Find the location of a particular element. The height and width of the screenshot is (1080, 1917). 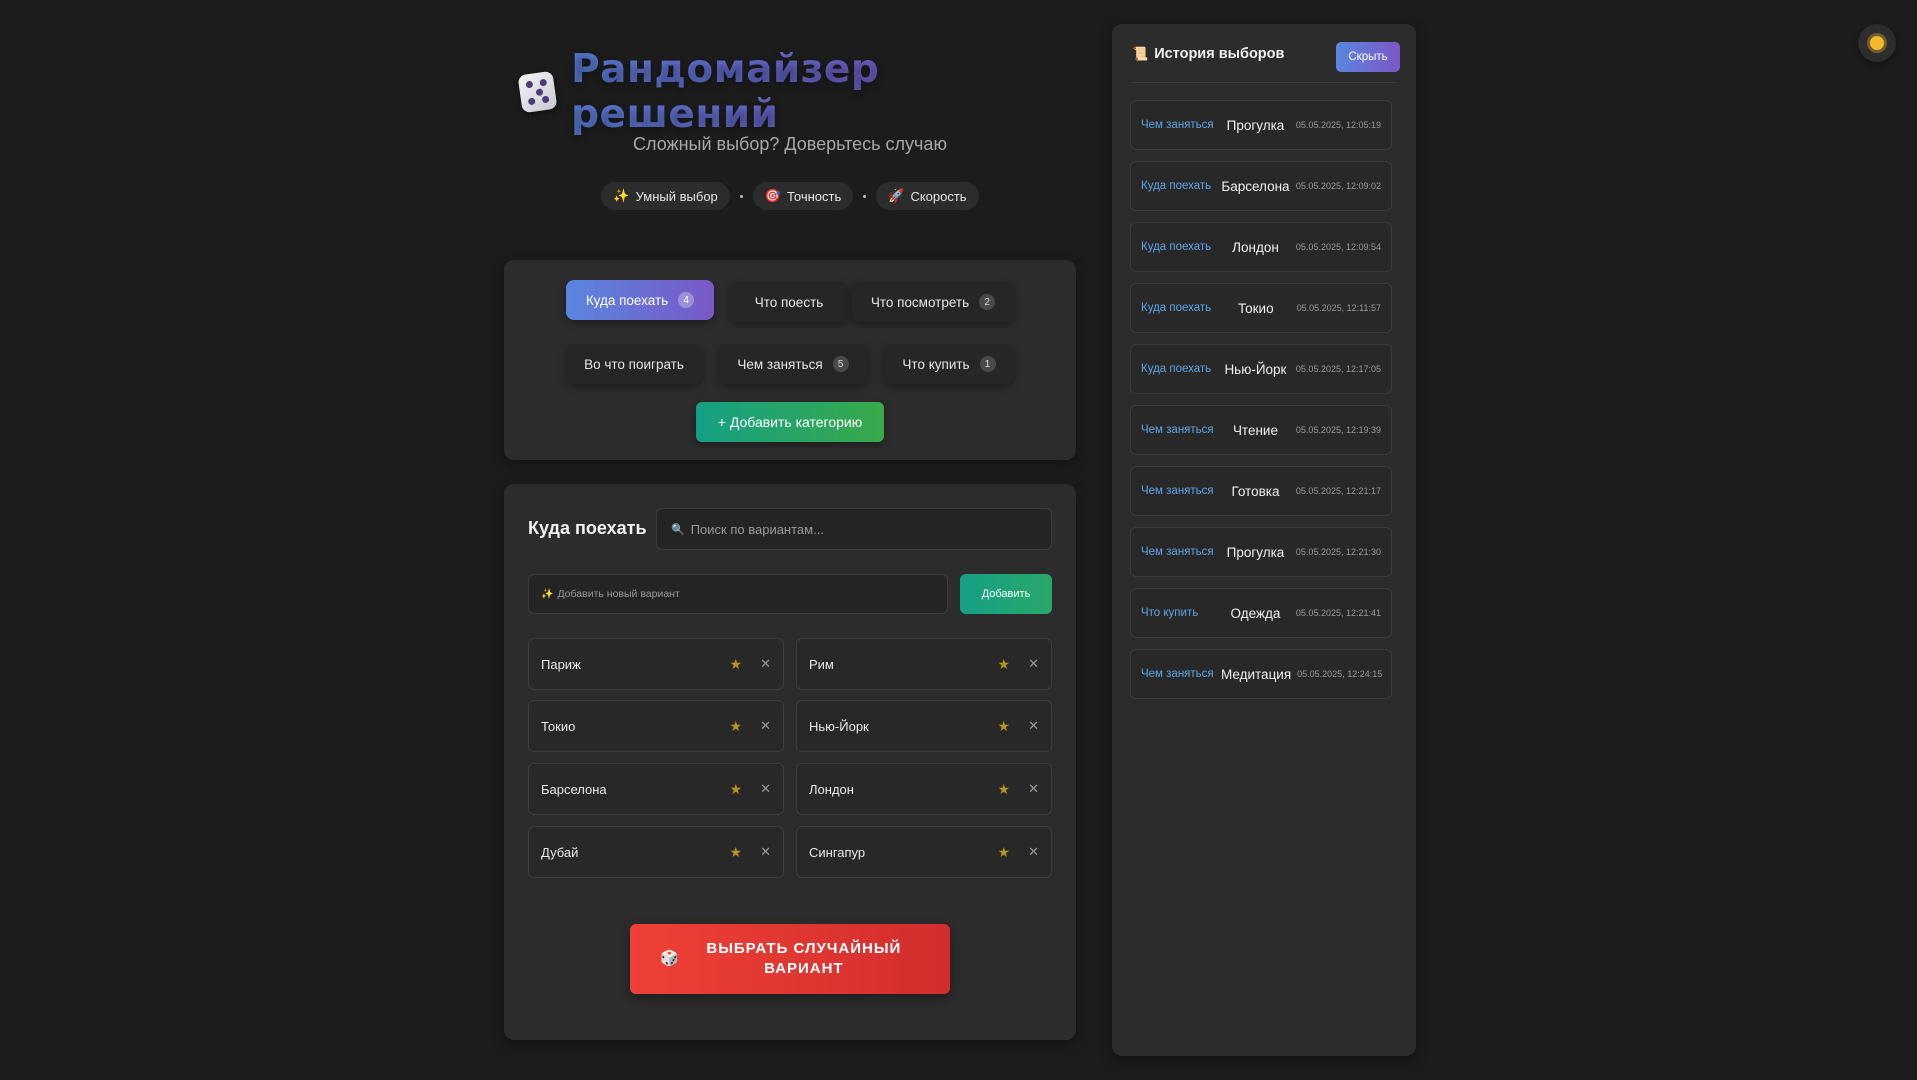

history-timestamp: 05.05.2025, 12:05:19 is located at coordinates (1338, 125).